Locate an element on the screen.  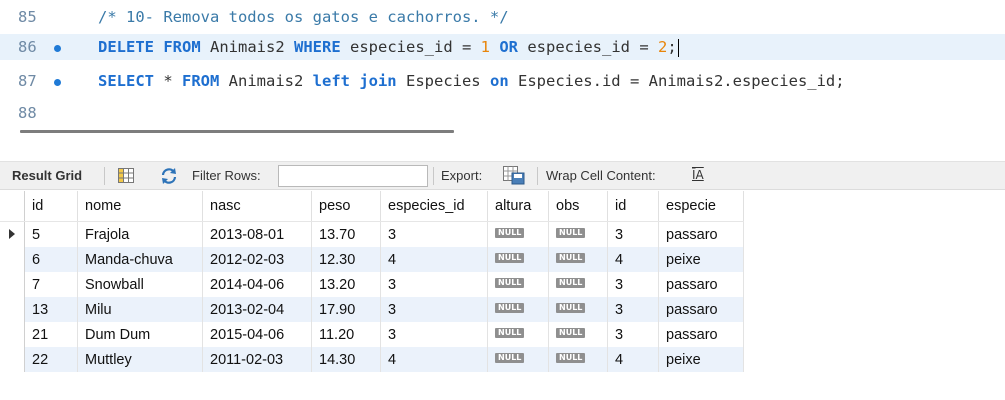
refresh-icon is located at coordinates (169, 176).